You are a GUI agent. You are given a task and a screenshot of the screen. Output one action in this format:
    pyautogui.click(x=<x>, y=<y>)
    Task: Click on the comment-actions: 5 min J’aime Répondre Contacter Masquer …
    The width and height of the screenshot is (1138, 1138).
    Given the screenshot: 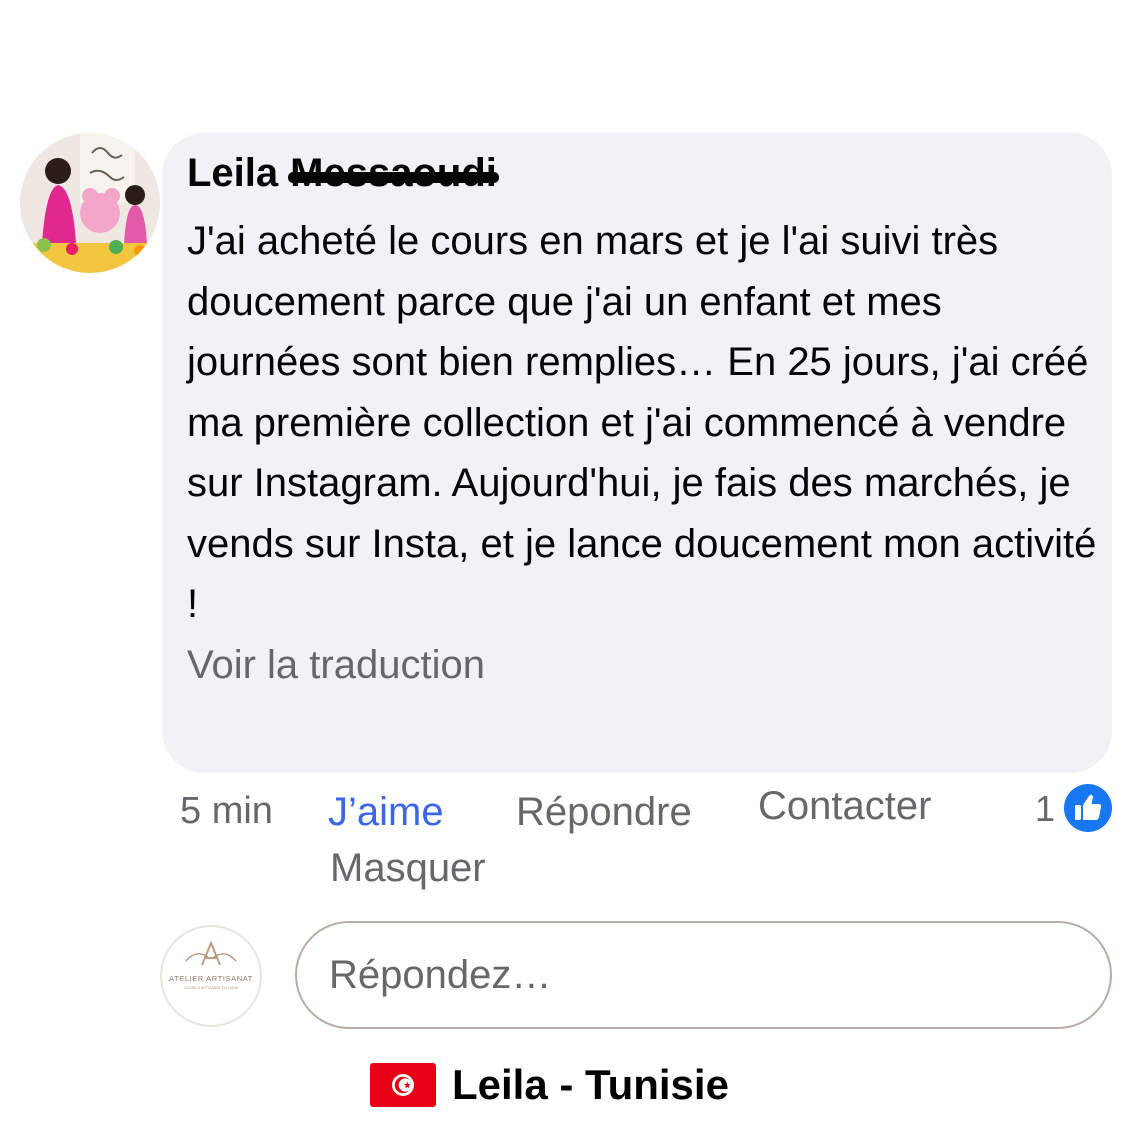 What is the action you would take?
    pyautogui.click(x=569, y=839)
    